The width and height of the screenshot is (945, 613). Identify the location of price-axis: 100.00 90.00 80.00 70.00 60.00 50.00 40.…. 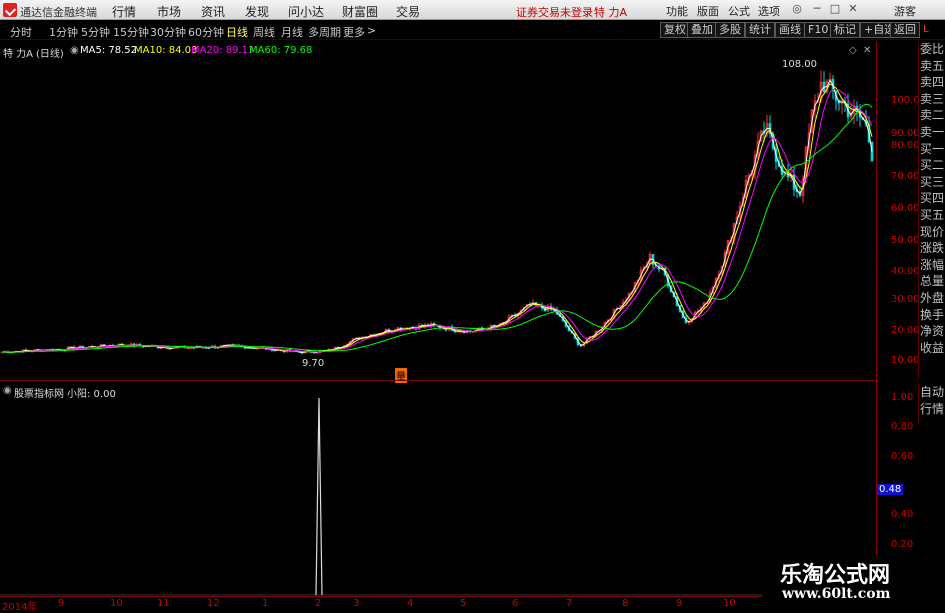
(901, 210).